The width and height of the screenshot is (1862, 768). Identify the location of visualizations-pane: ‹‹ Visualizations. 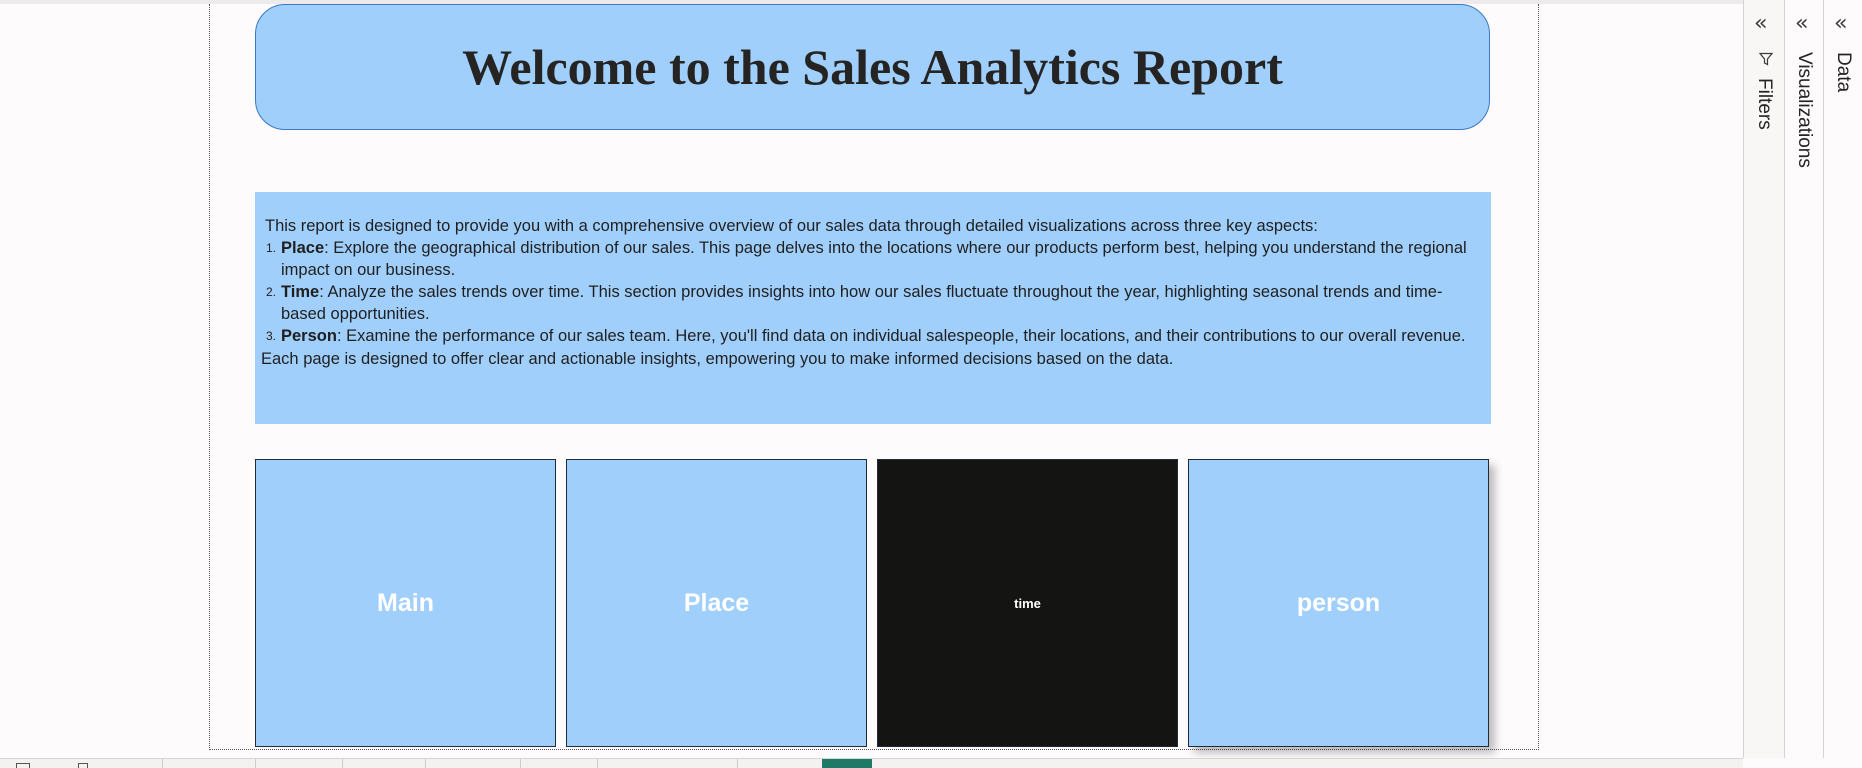
(1803, 379).